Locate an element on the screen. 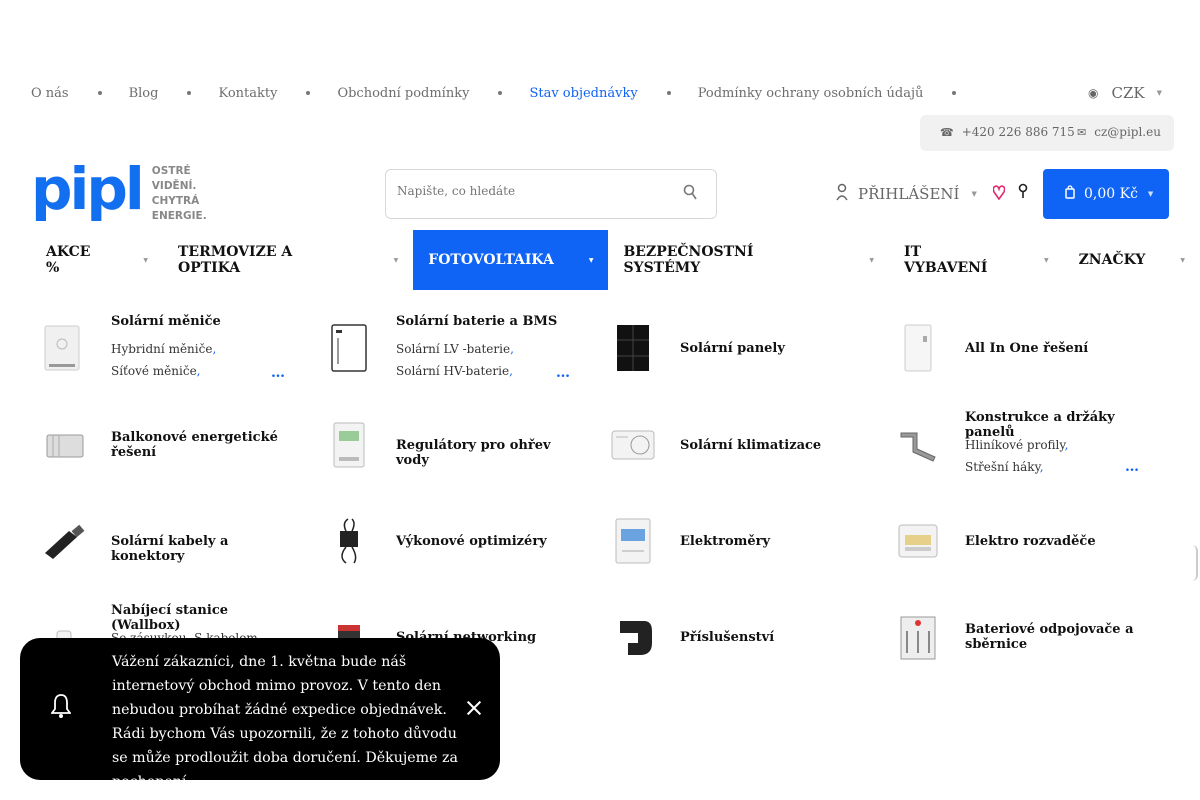 The image size is (1200, 800). email-link: ✉ cz@pipl.eu is located at coordinates (1119, 132).